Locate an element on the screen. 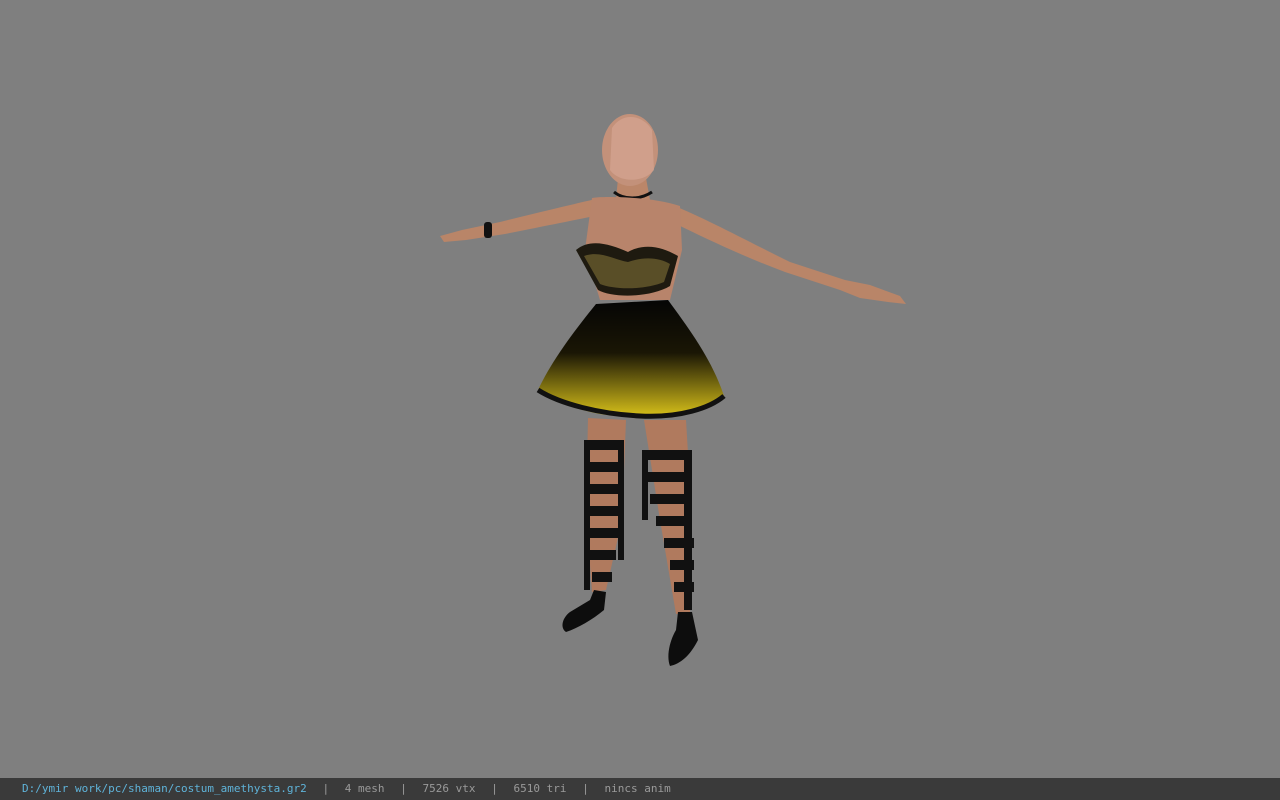 The height and width of the screenshot is (800, 1280). right-shoe is located at coordinates (683, 639).